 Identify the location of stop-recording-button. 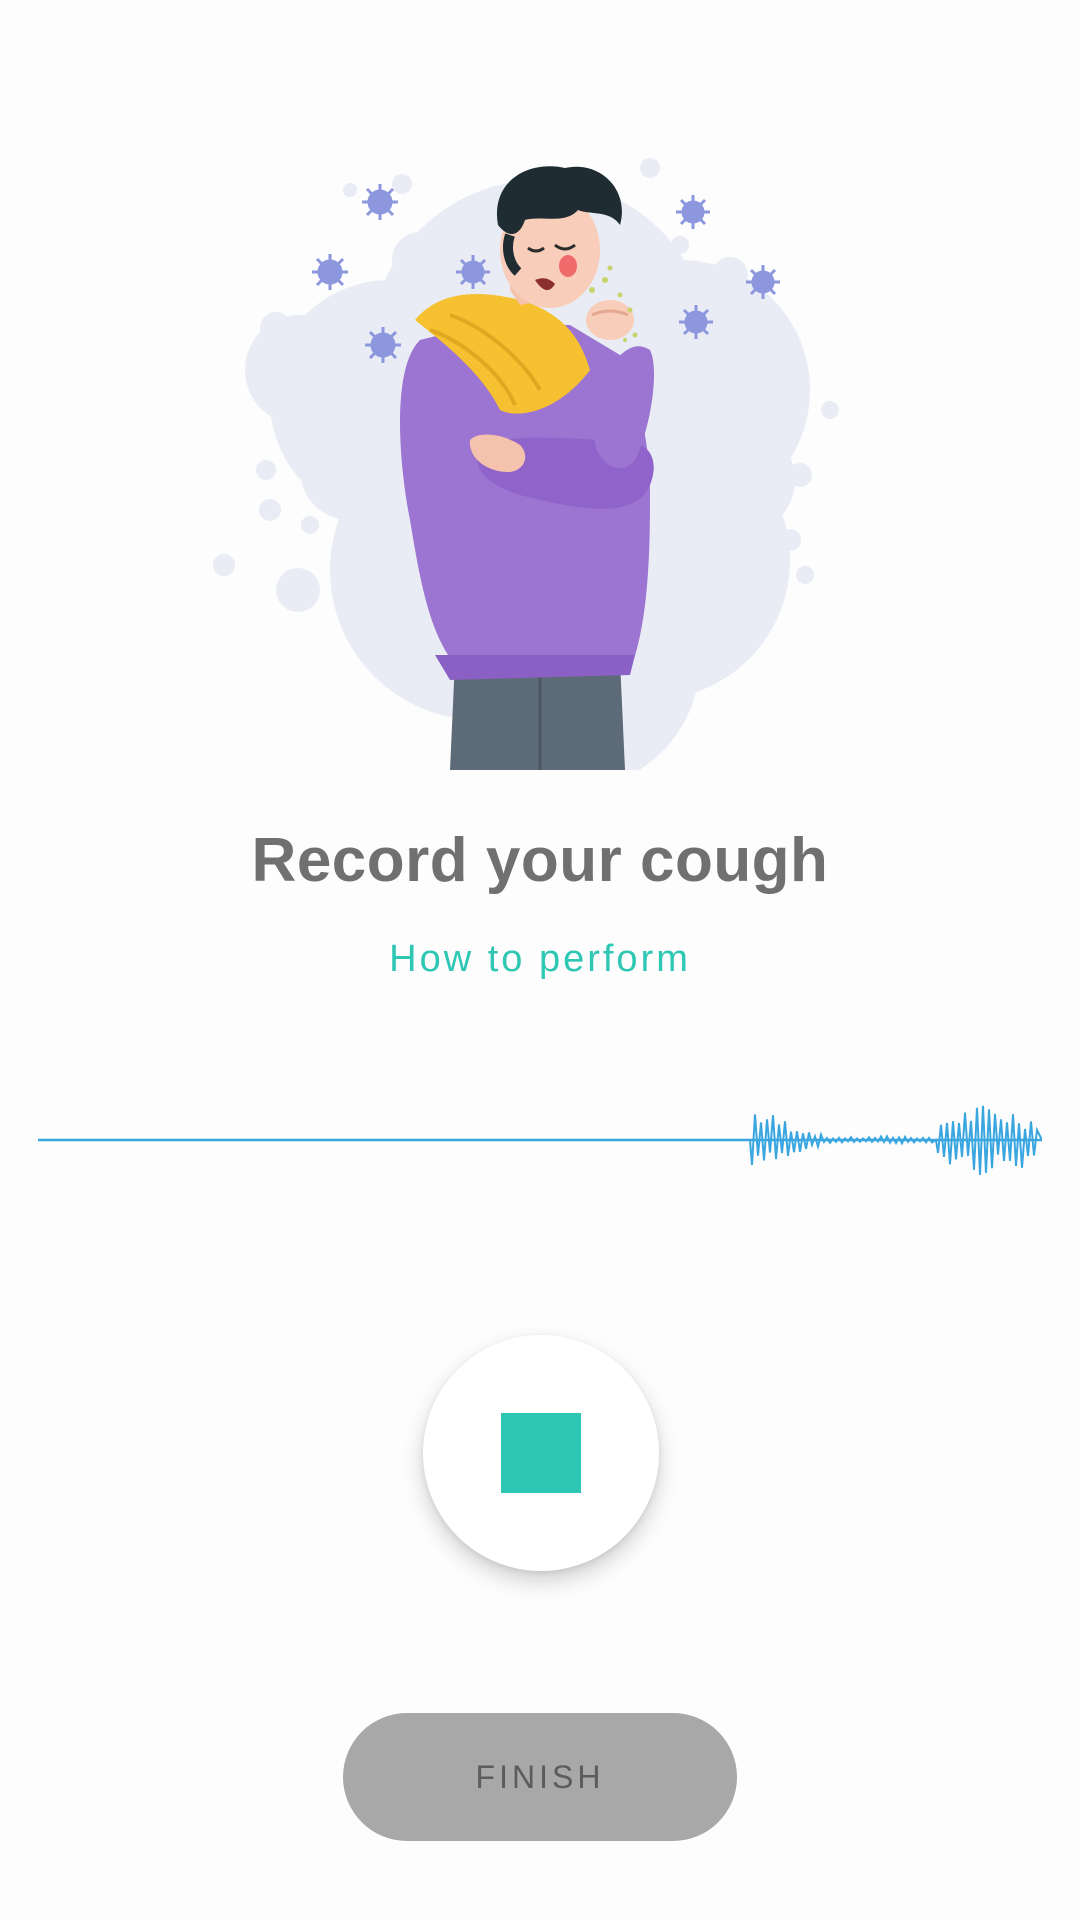
(541, 1453).